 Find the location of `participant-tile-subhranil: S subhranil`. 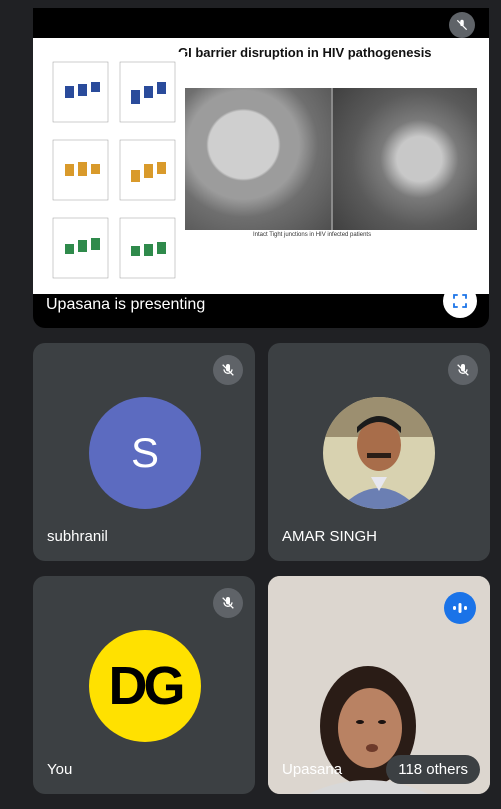

participant-tile-subhranil: S subhranil is located at coordinates (144, 452).